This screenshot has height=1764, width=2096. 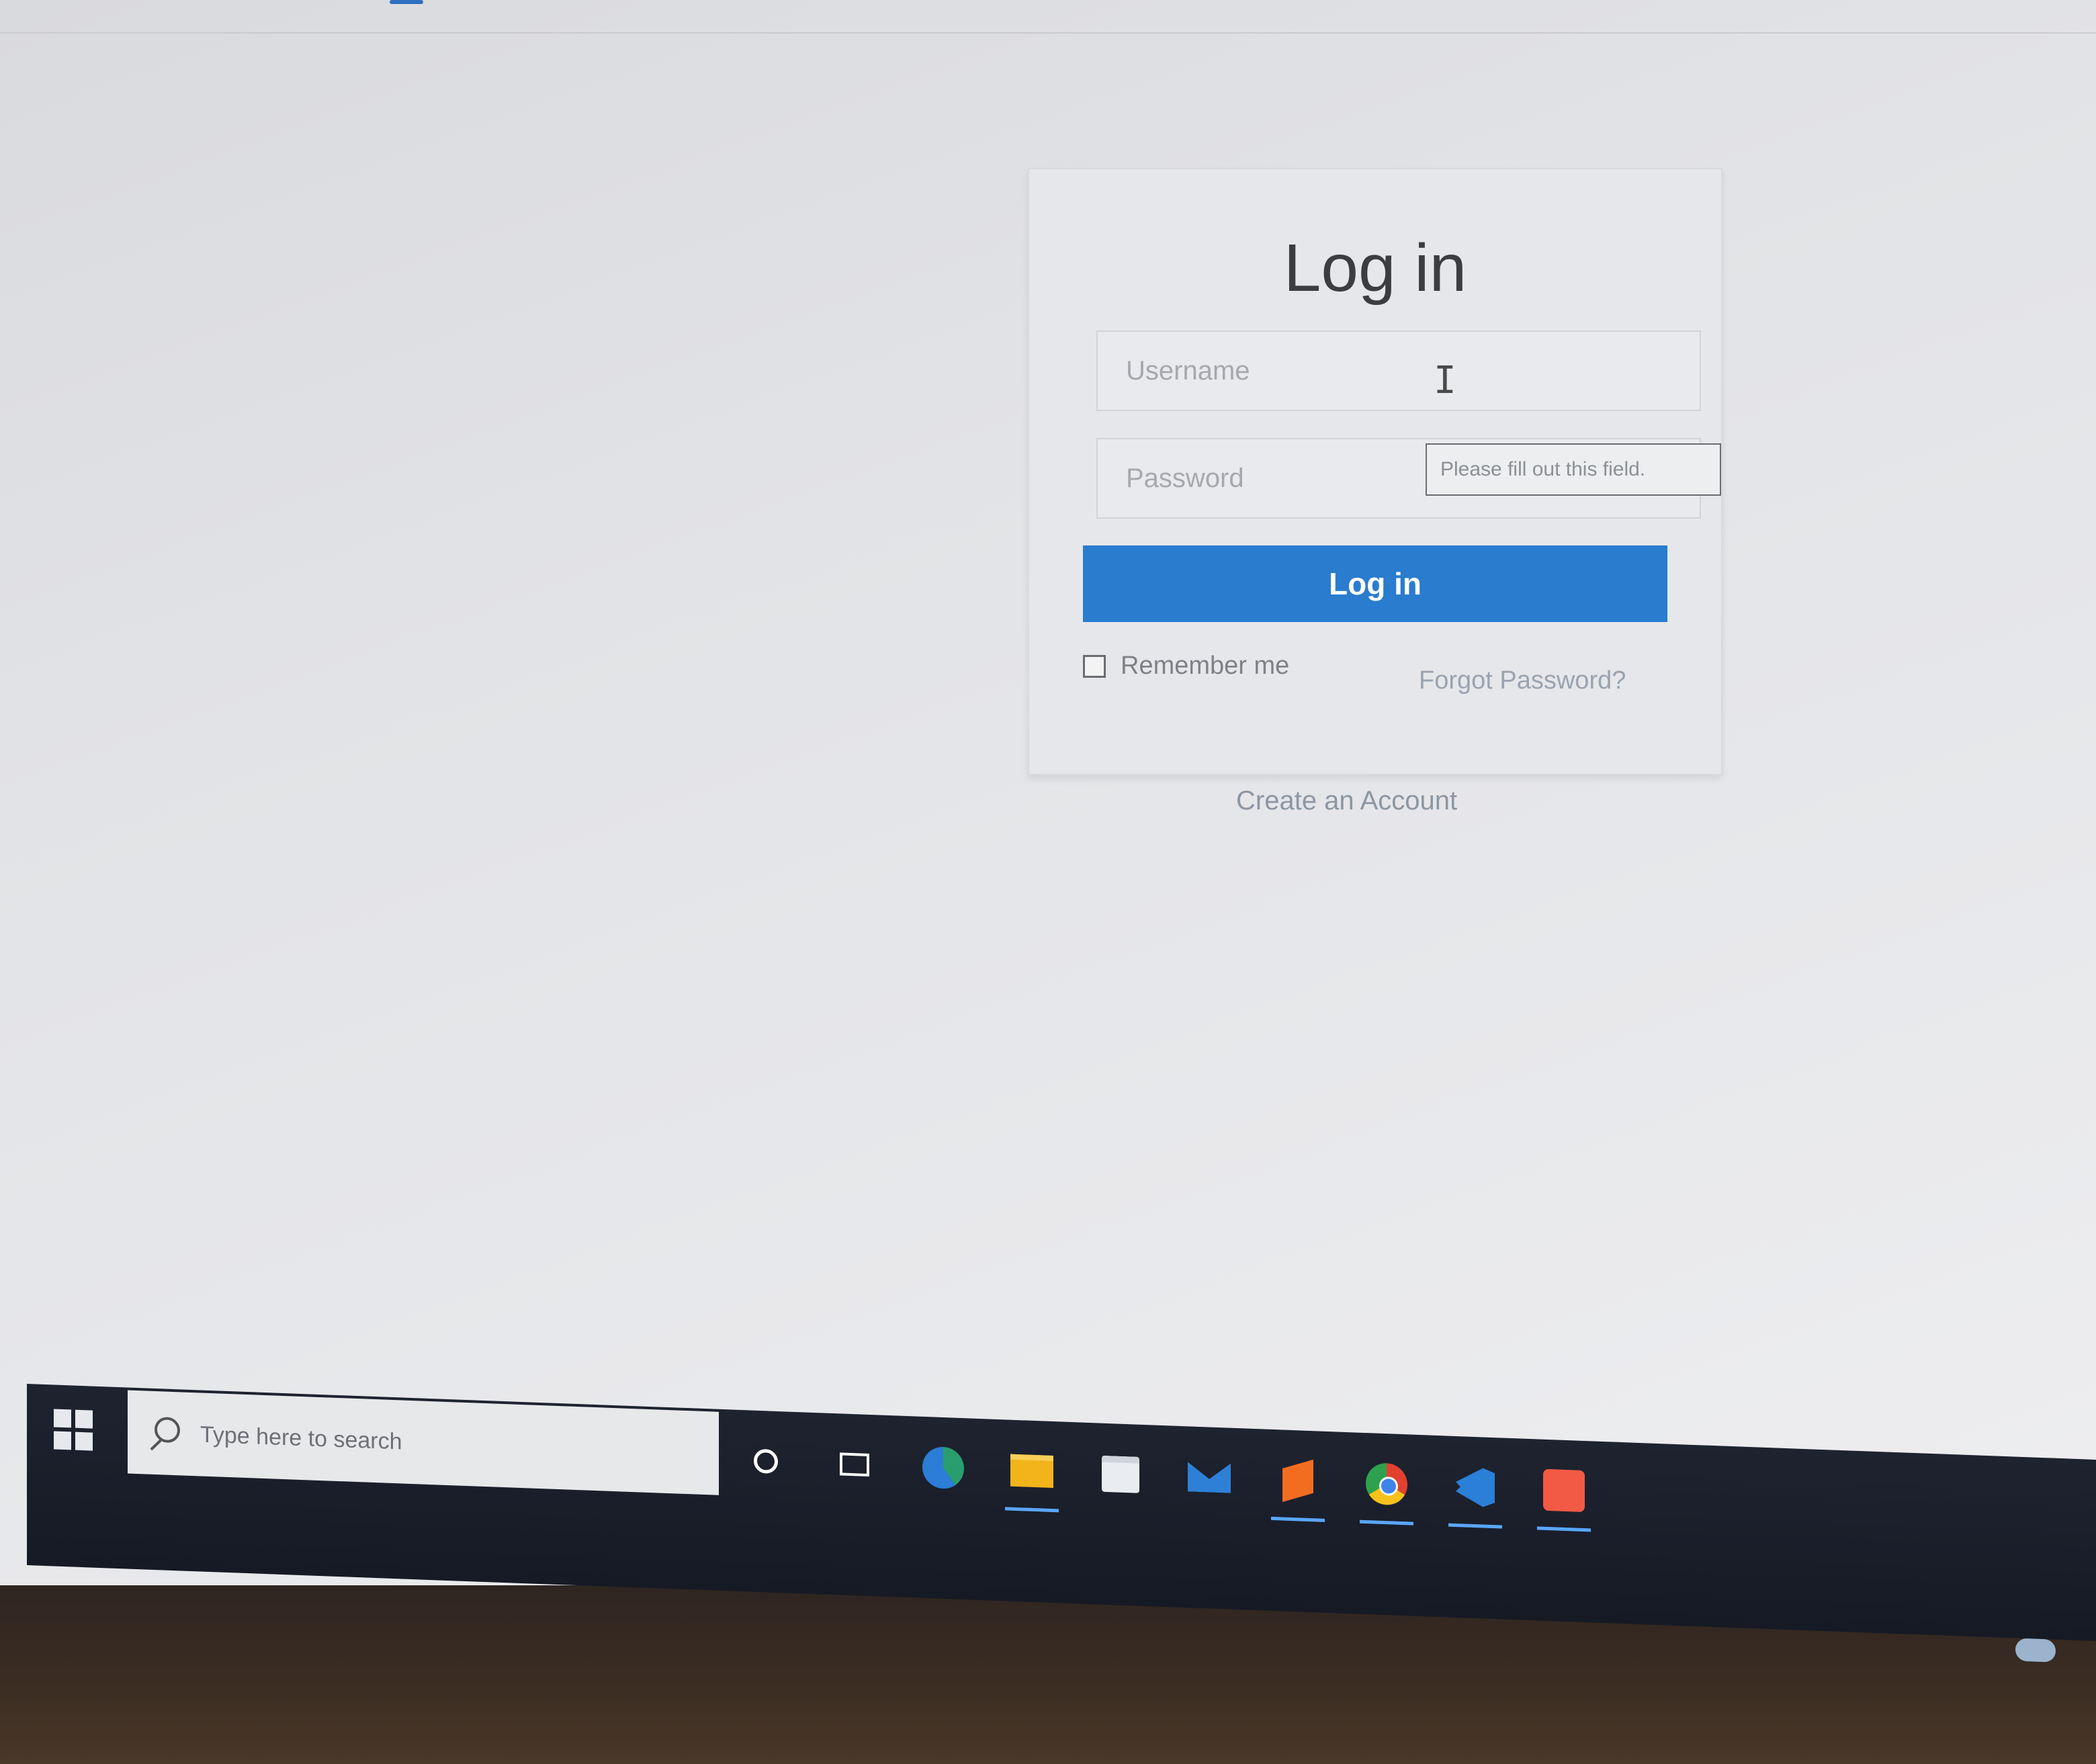 I want to click on file-explorer-icon, so click(x=1032, y=1471).